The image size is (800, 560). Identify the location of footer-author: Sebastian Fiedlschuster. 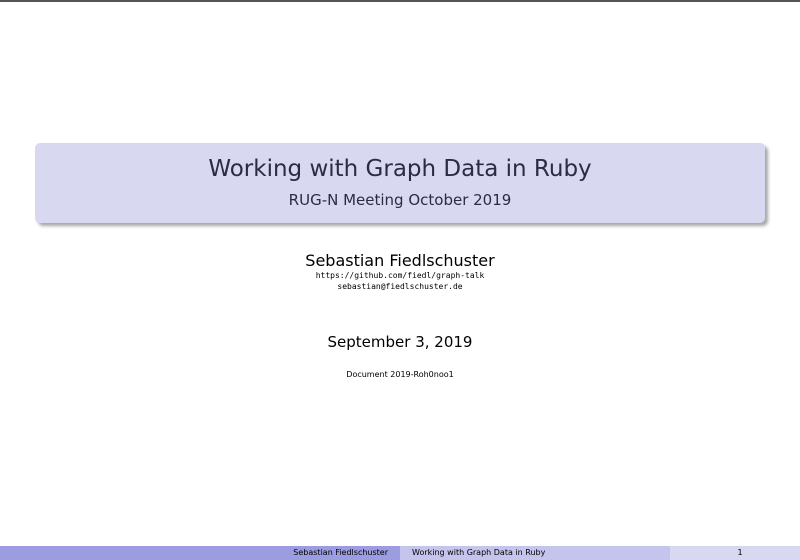
(200, 553).